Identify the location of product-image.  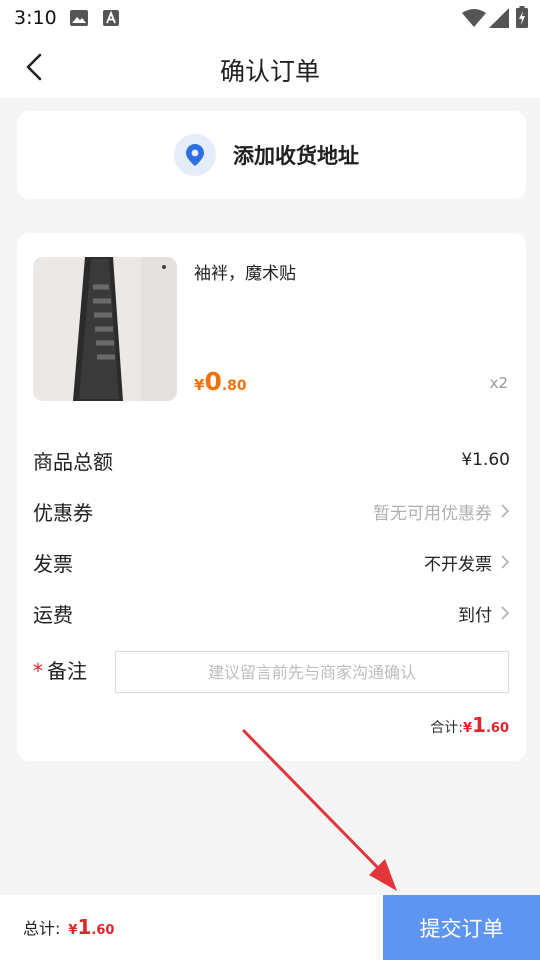
(105, 329).